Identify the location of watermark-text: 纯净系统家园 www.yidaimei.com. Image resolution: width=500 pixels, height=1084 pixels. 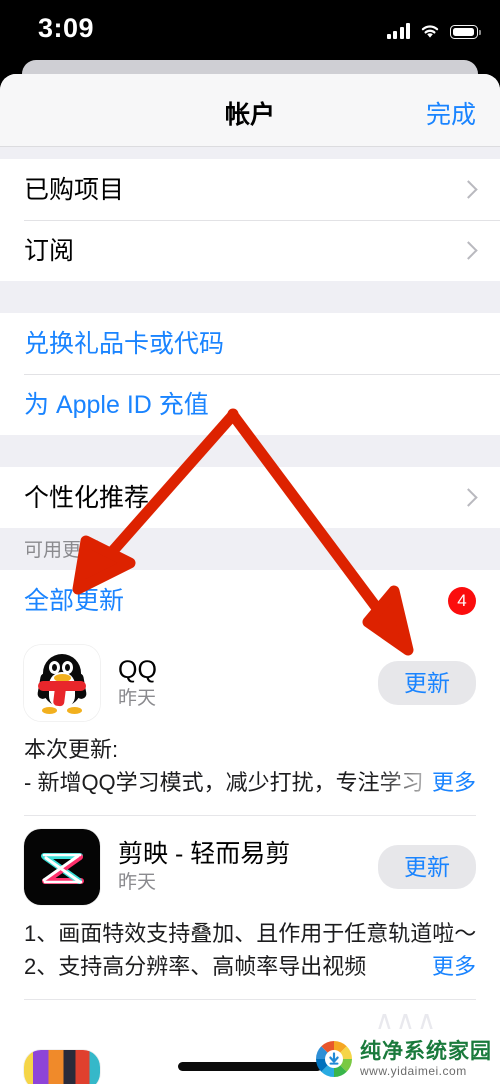
(426, 1059).